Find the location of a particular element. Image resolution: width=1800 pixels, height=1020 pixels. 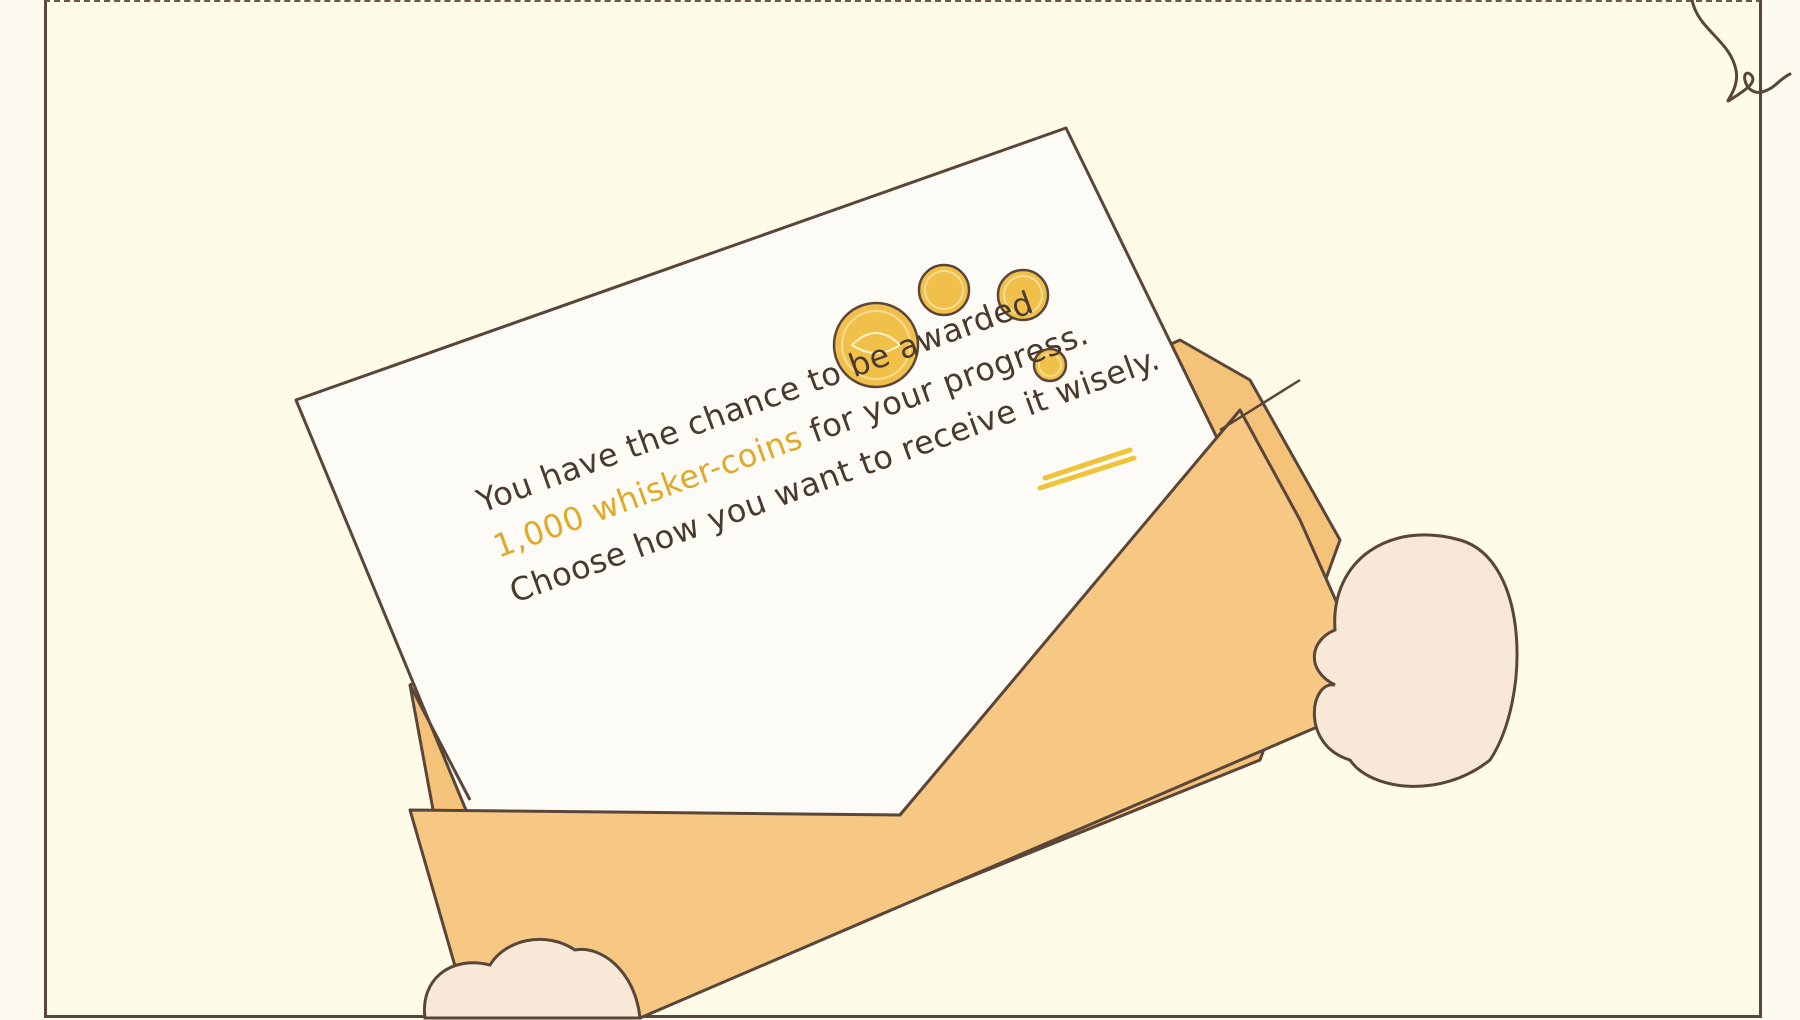

paw-icon is located at coordinates (1415, 660).